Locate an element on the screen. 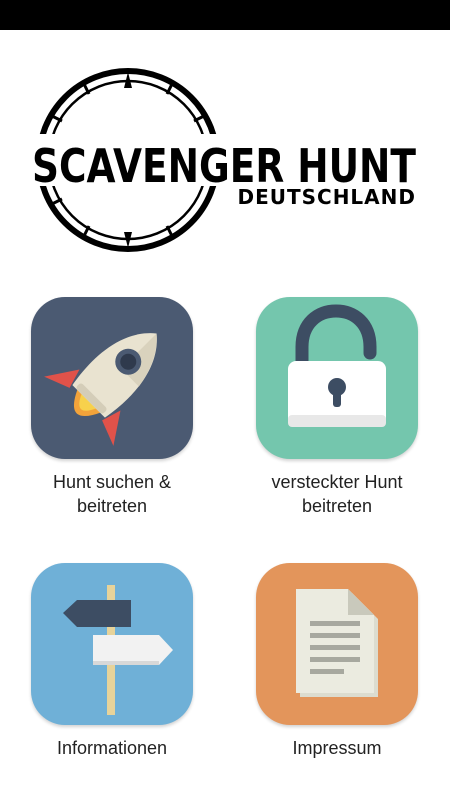 The image size is (450, 800). search-join-hunt-label-line1: Hunt suchen & is located at coordinates (112, 482).